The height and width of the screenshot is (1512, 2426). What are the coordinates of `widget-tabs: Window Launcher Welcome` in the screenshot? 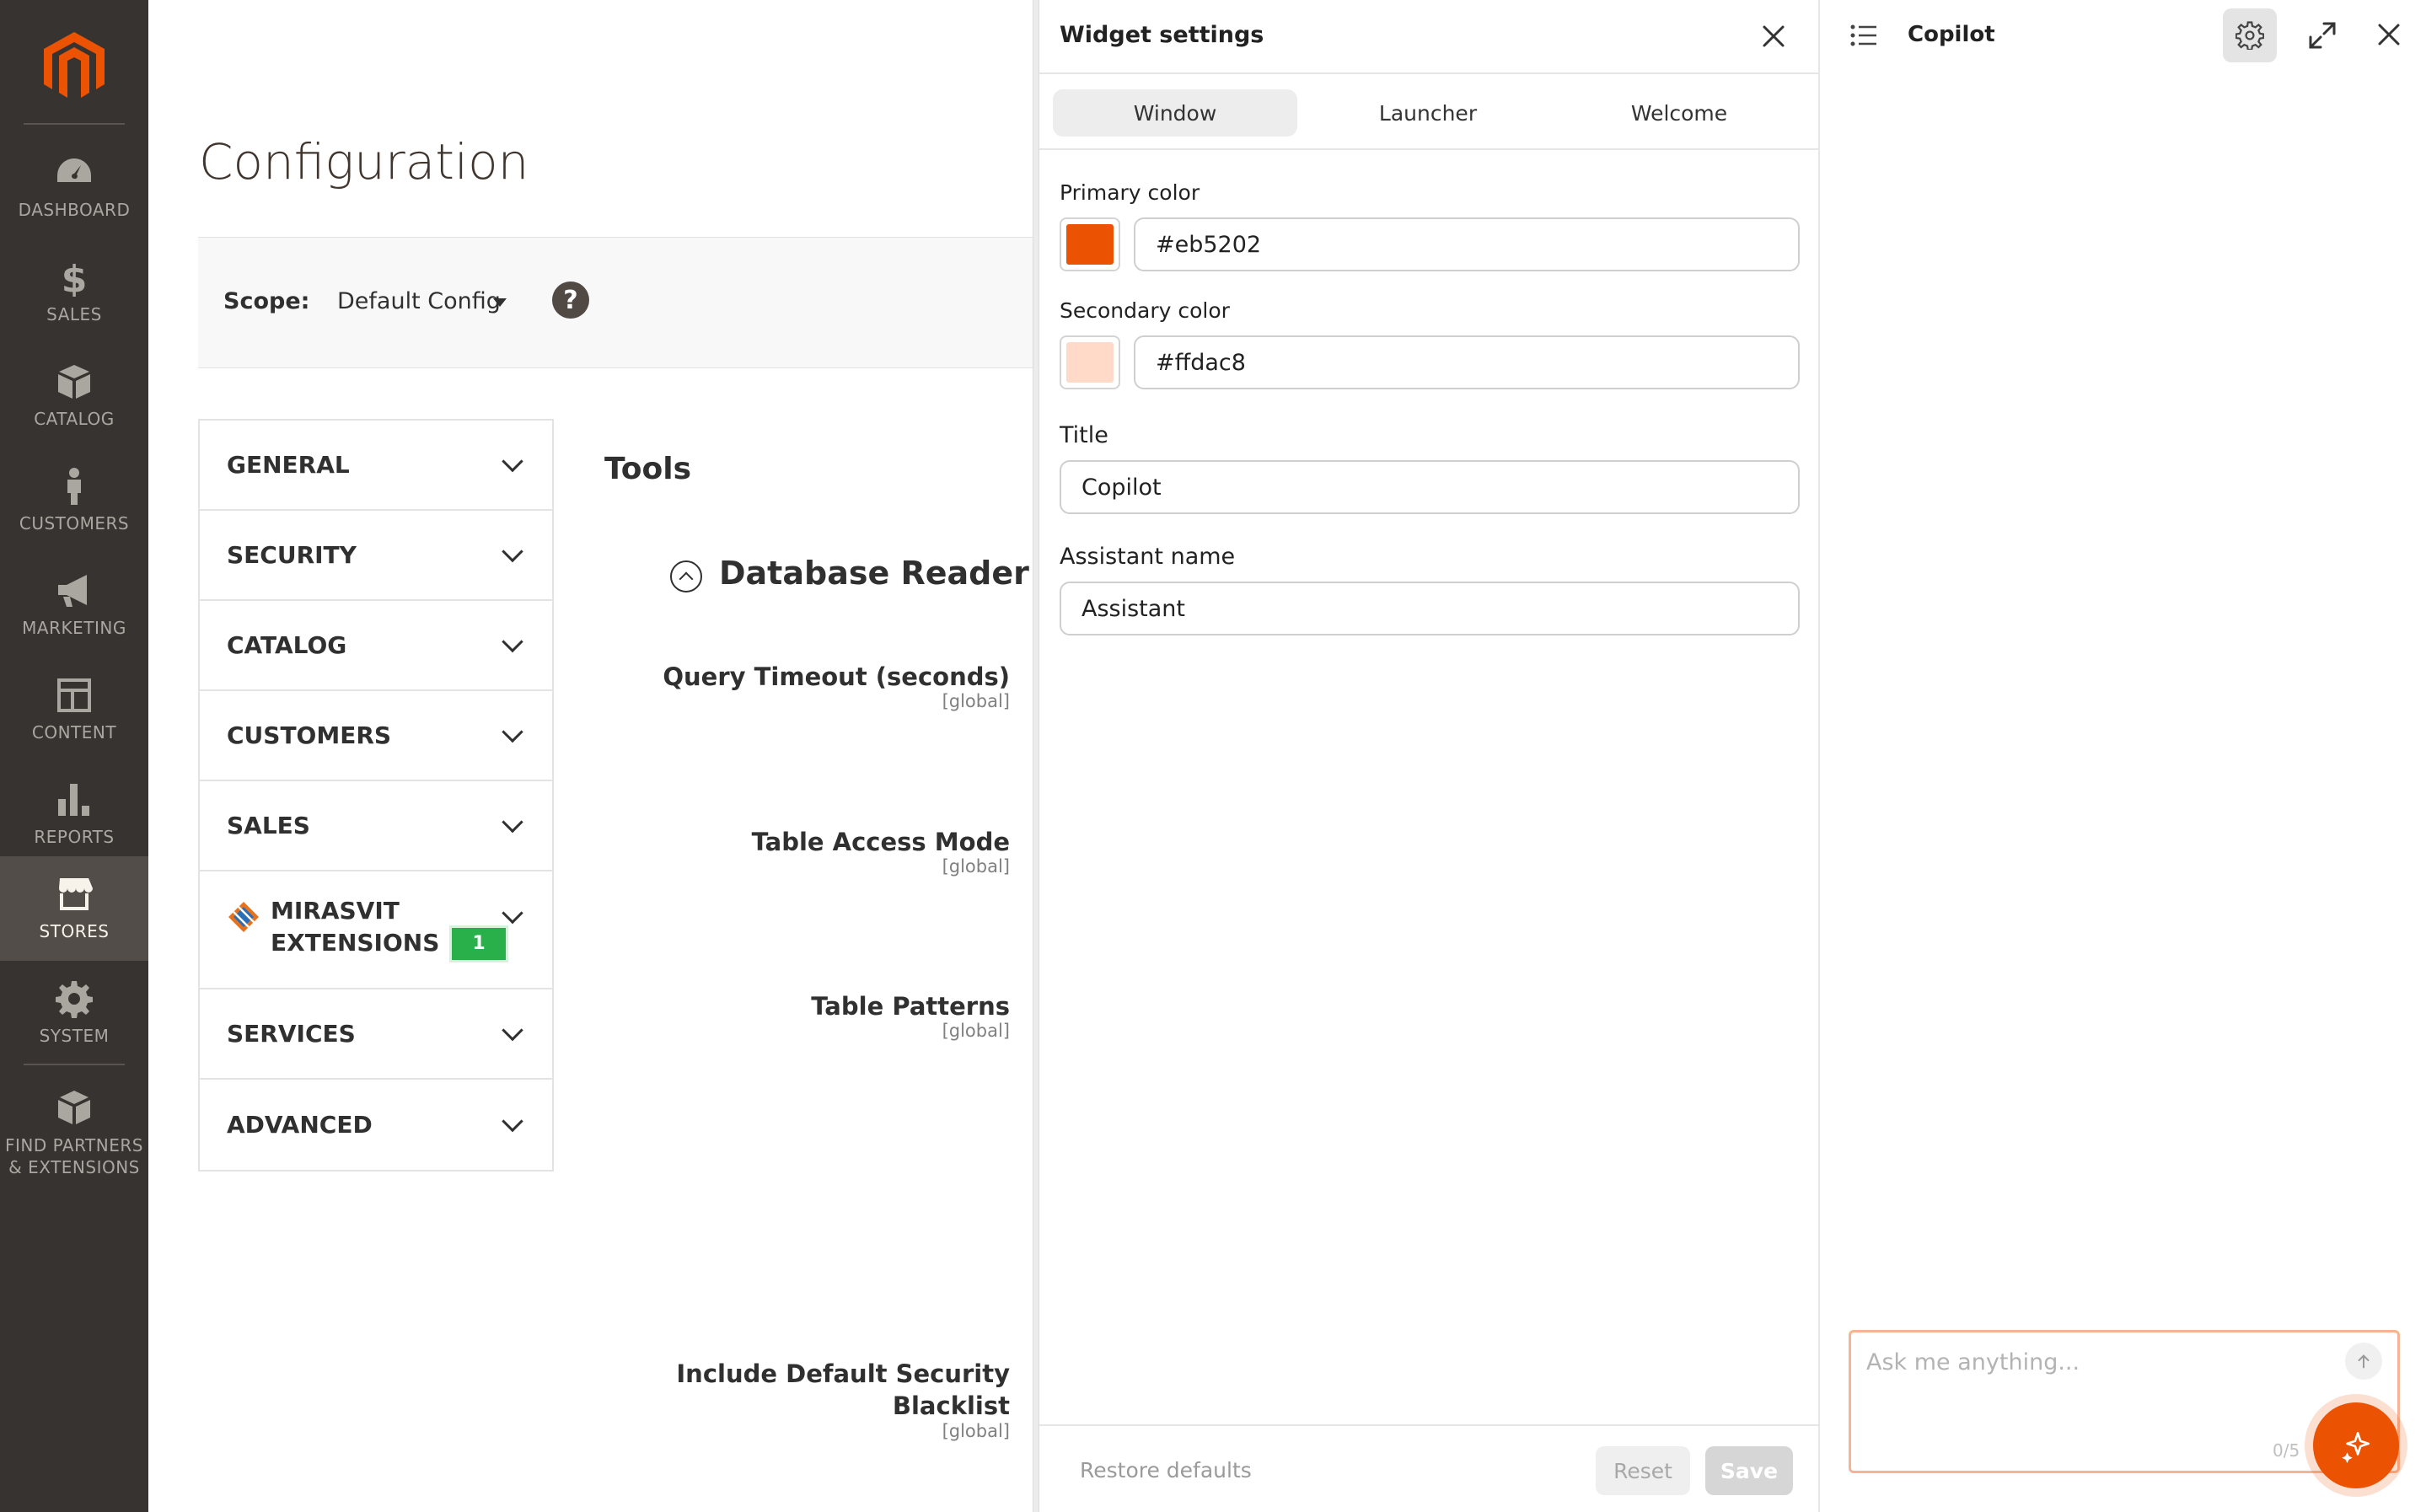 It's located at (1429, 112).